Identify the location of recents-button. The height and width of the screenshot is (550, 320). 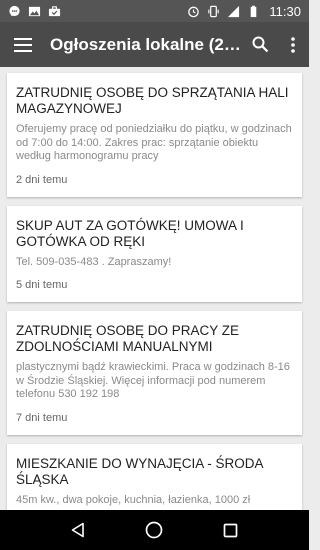
(231, 530).